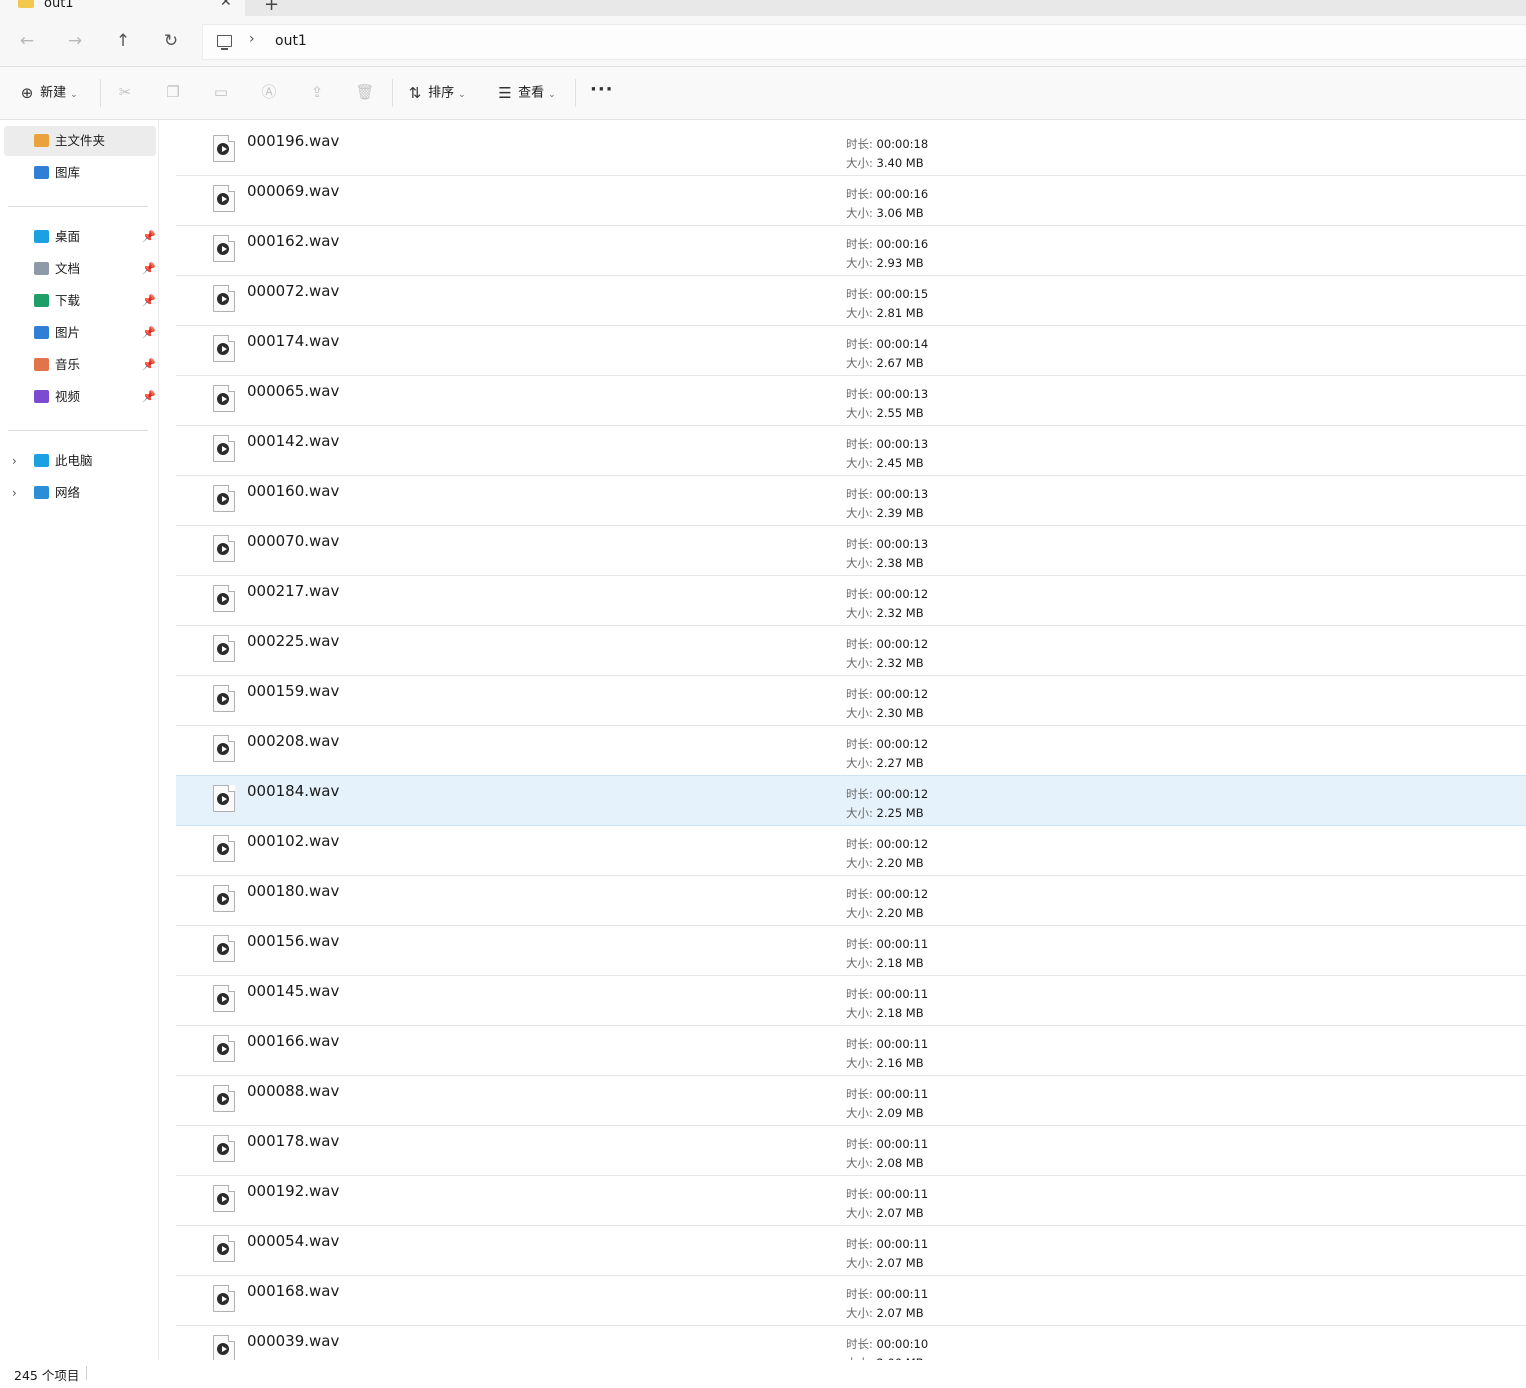 The width and height of the screenshot is (1526, 1388). What do you see at coordinates (851, 1151) in the screenshot?
I see `file-row: 000178.wav 时长: 00:00:11 大小: 2.08 MB` at bounding box center [851, 1151].